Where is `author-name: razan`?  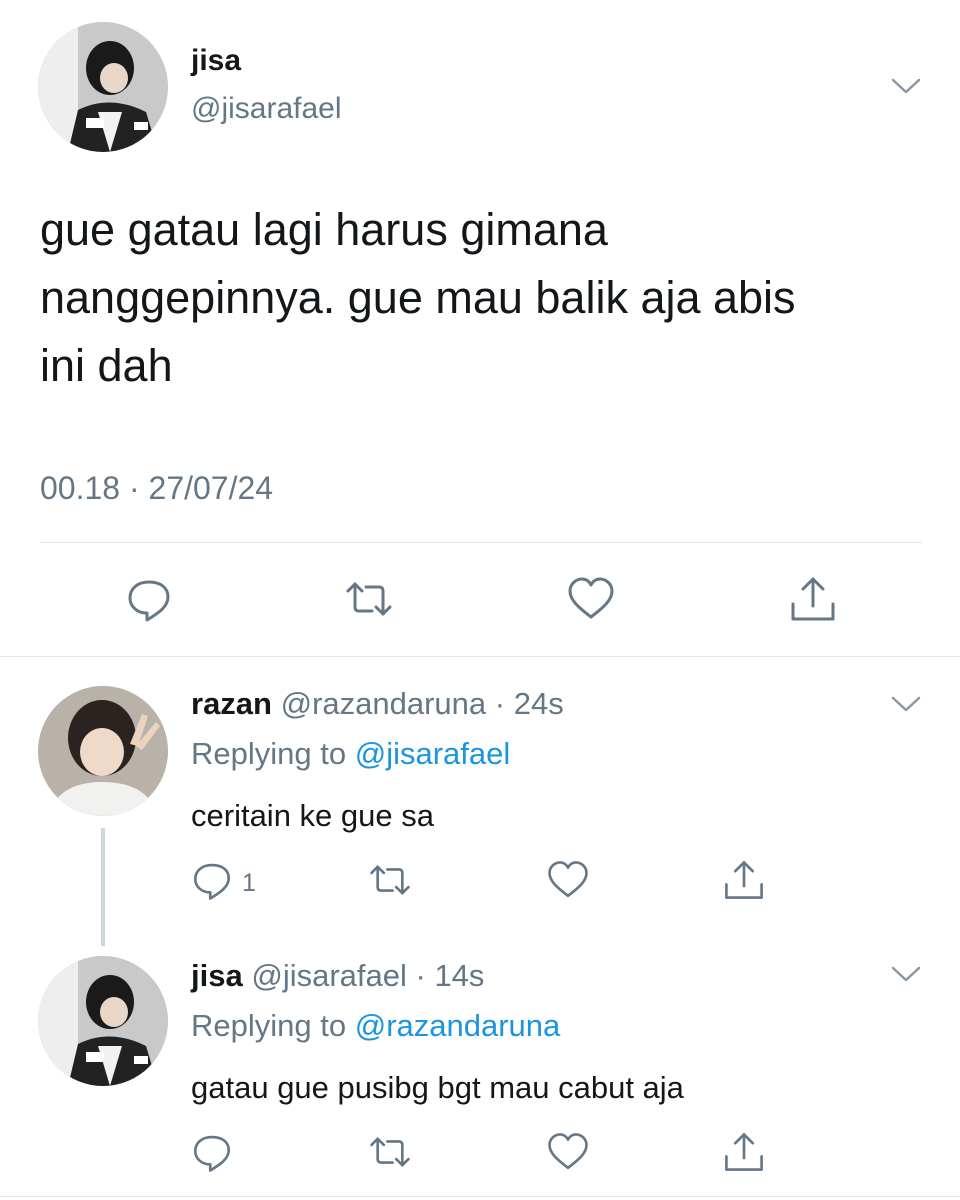 author-name: razan is located at coordinates (231, 703).